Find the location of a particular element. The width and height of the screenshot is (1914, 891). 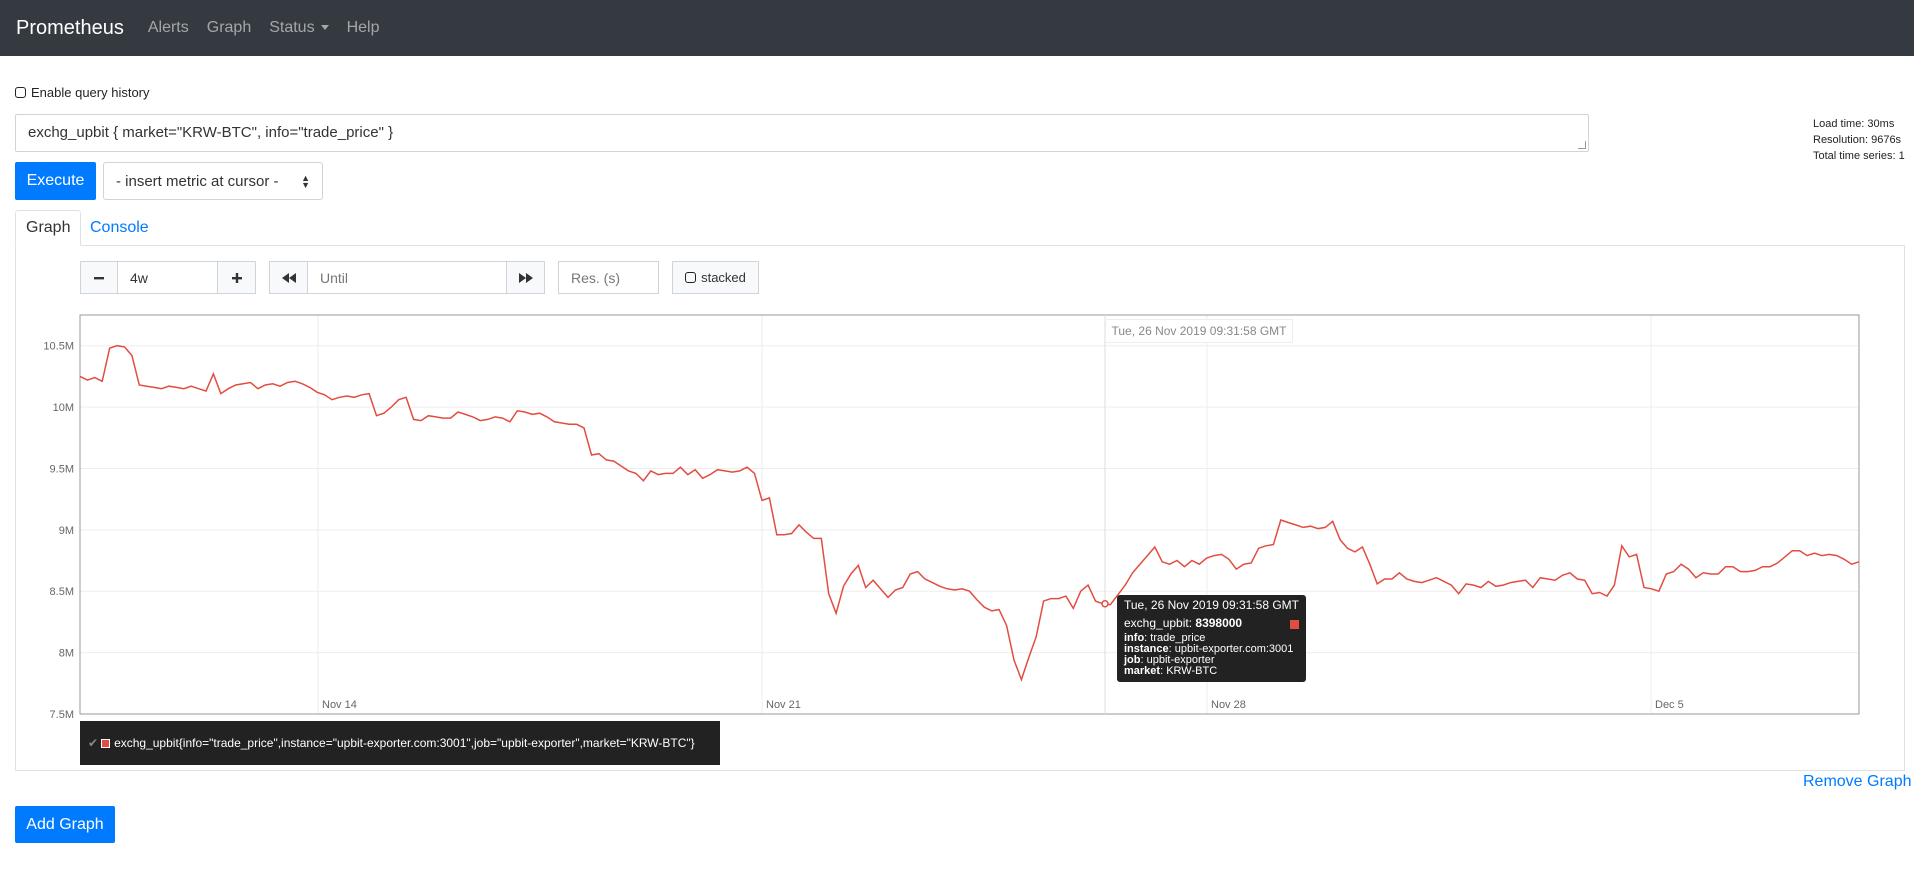

tooltip-label-market: market: KRW-BTC is located at coordinates (1171, 671).